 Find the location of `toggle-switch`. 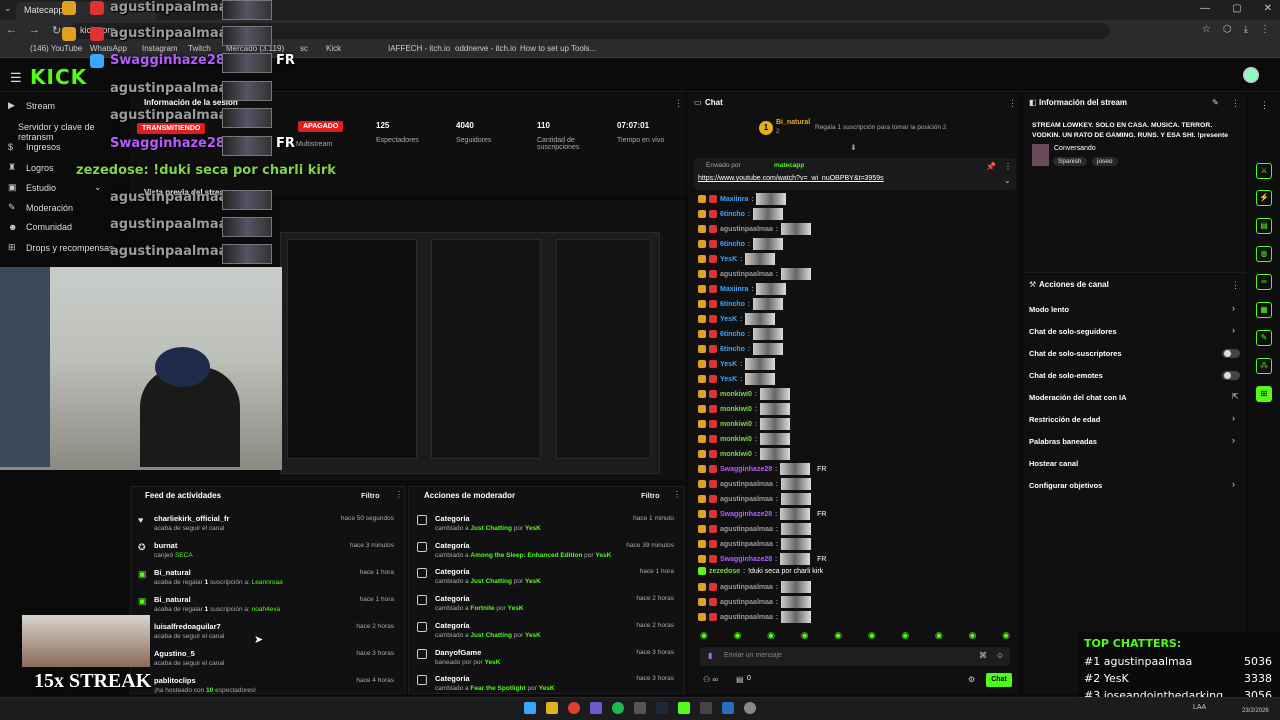

toggle-switch is located at coordinates (1231, 353).